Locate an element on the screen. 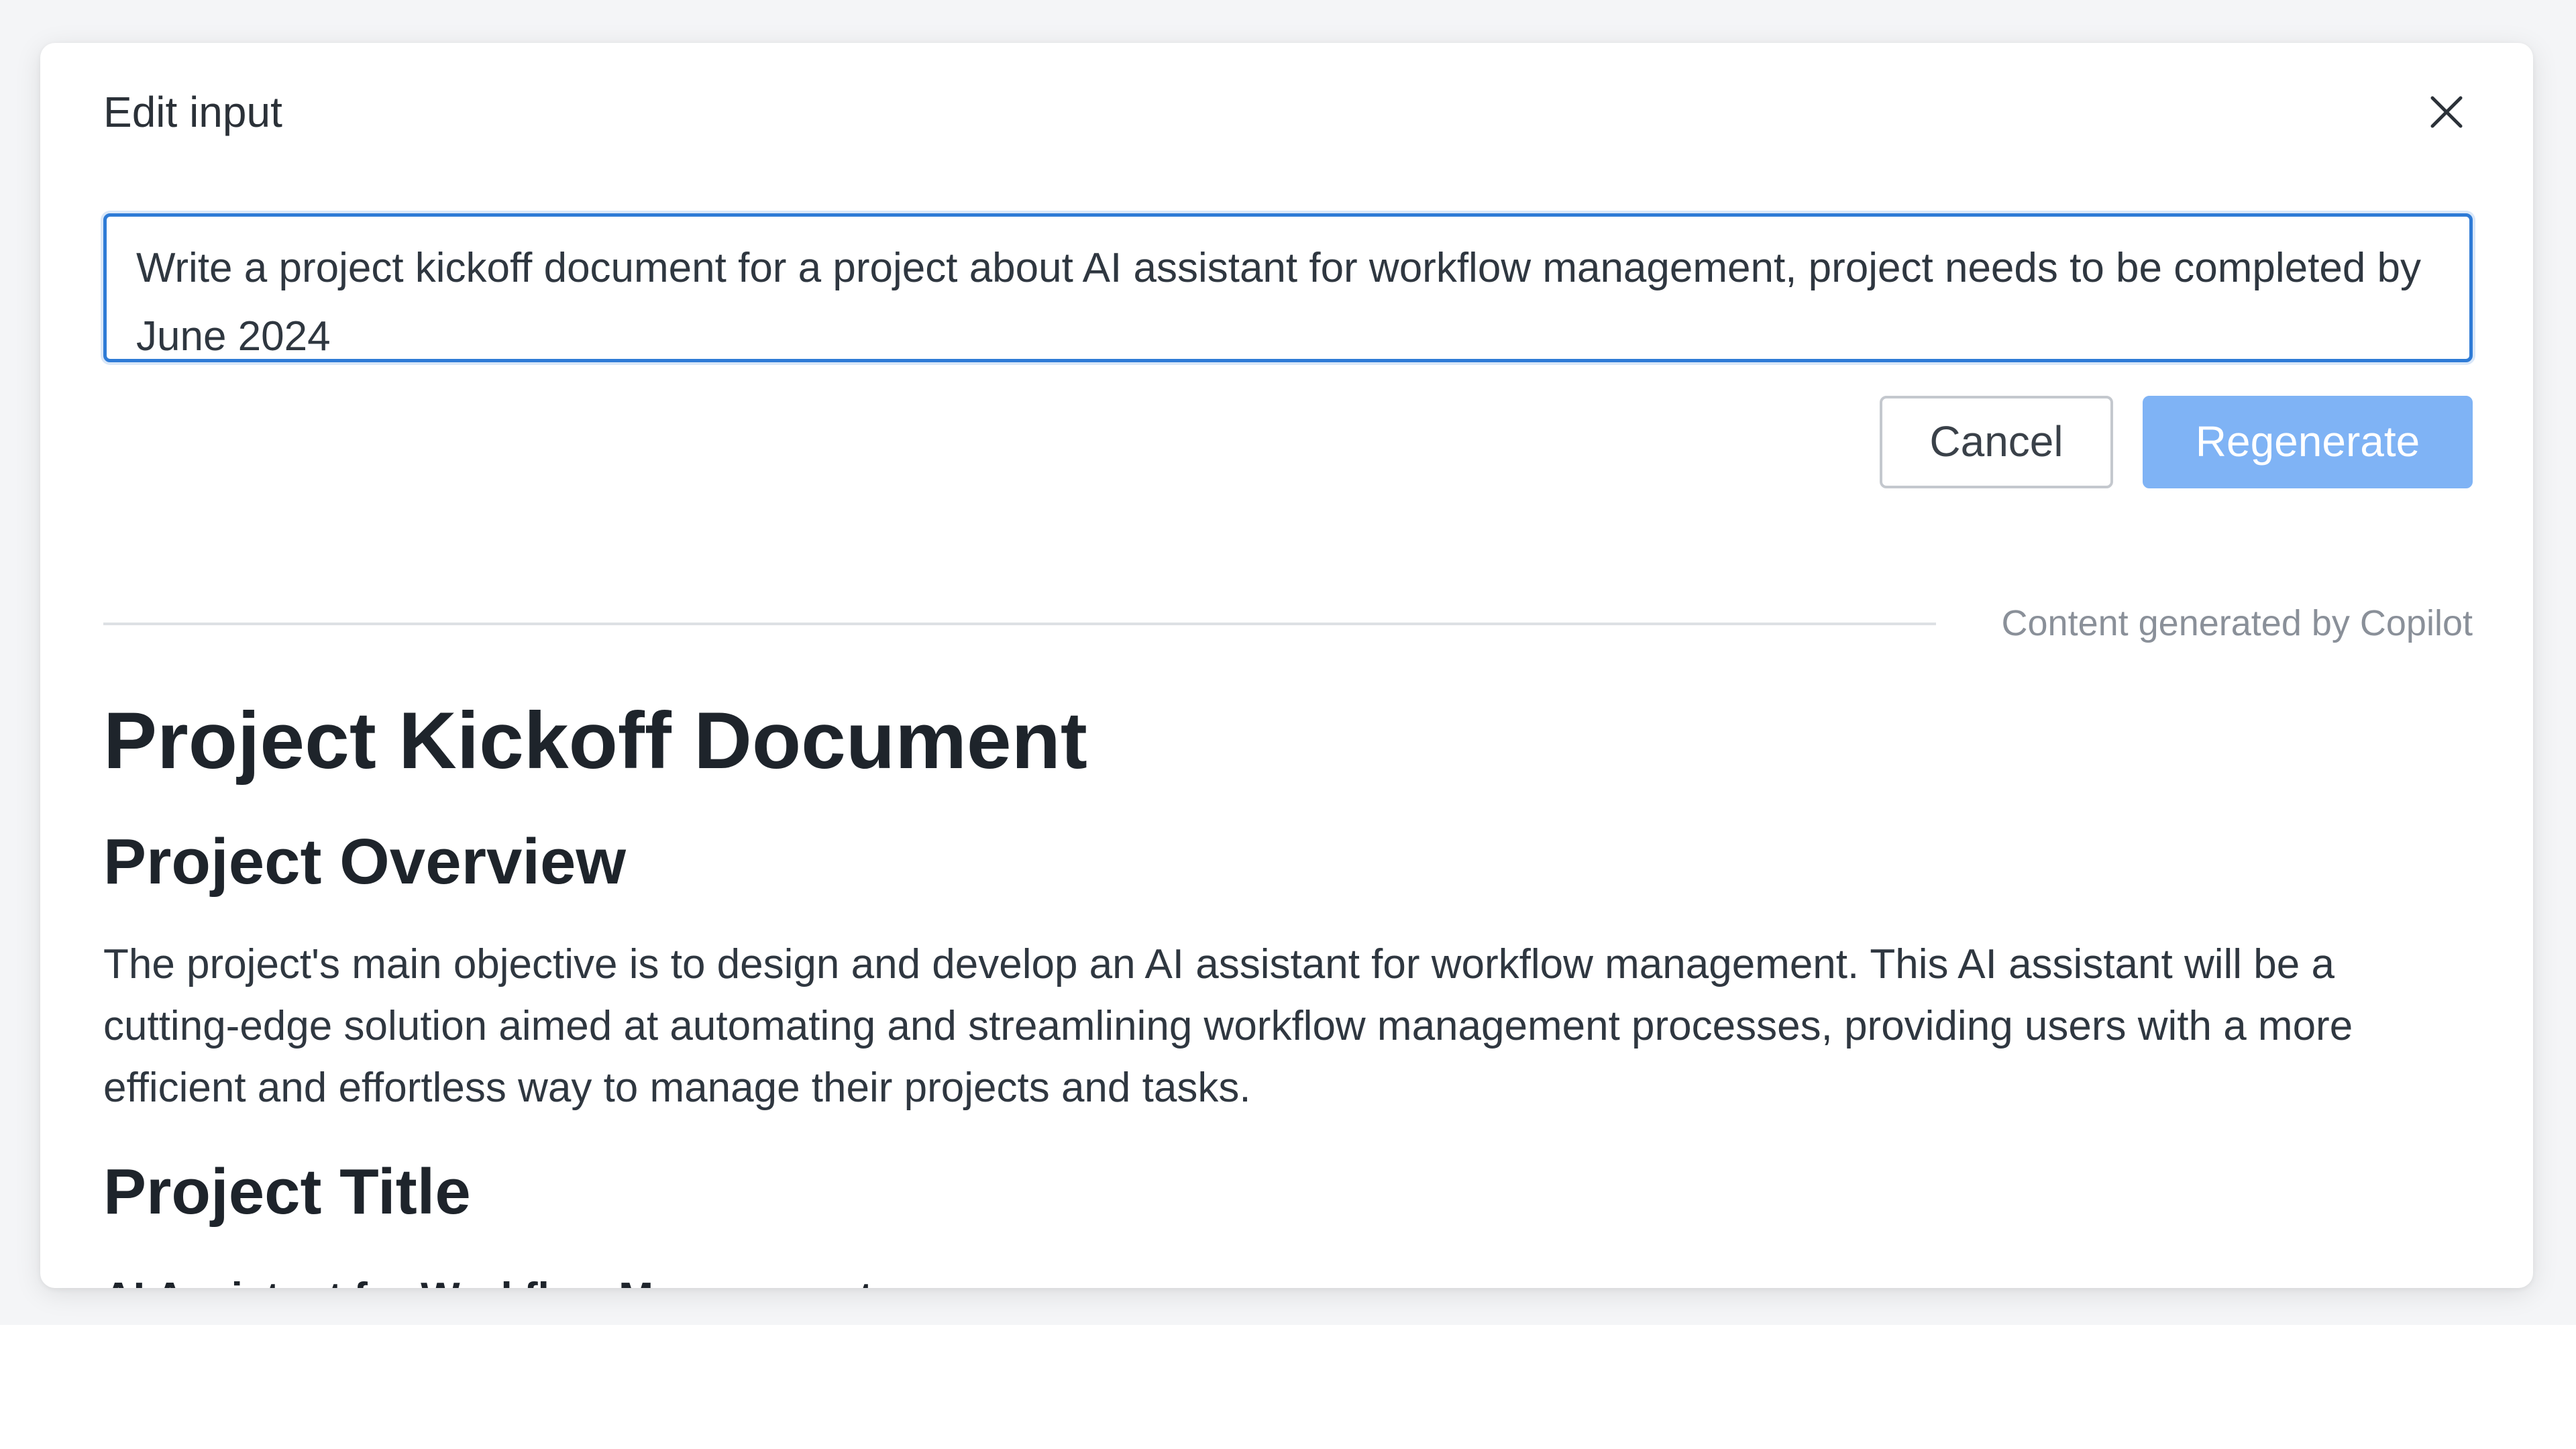 Image resolution: width=2576 pixels, height=1449 pixels. generated-divider: Content generated by Copilot is located at coordinates (1288, 623).